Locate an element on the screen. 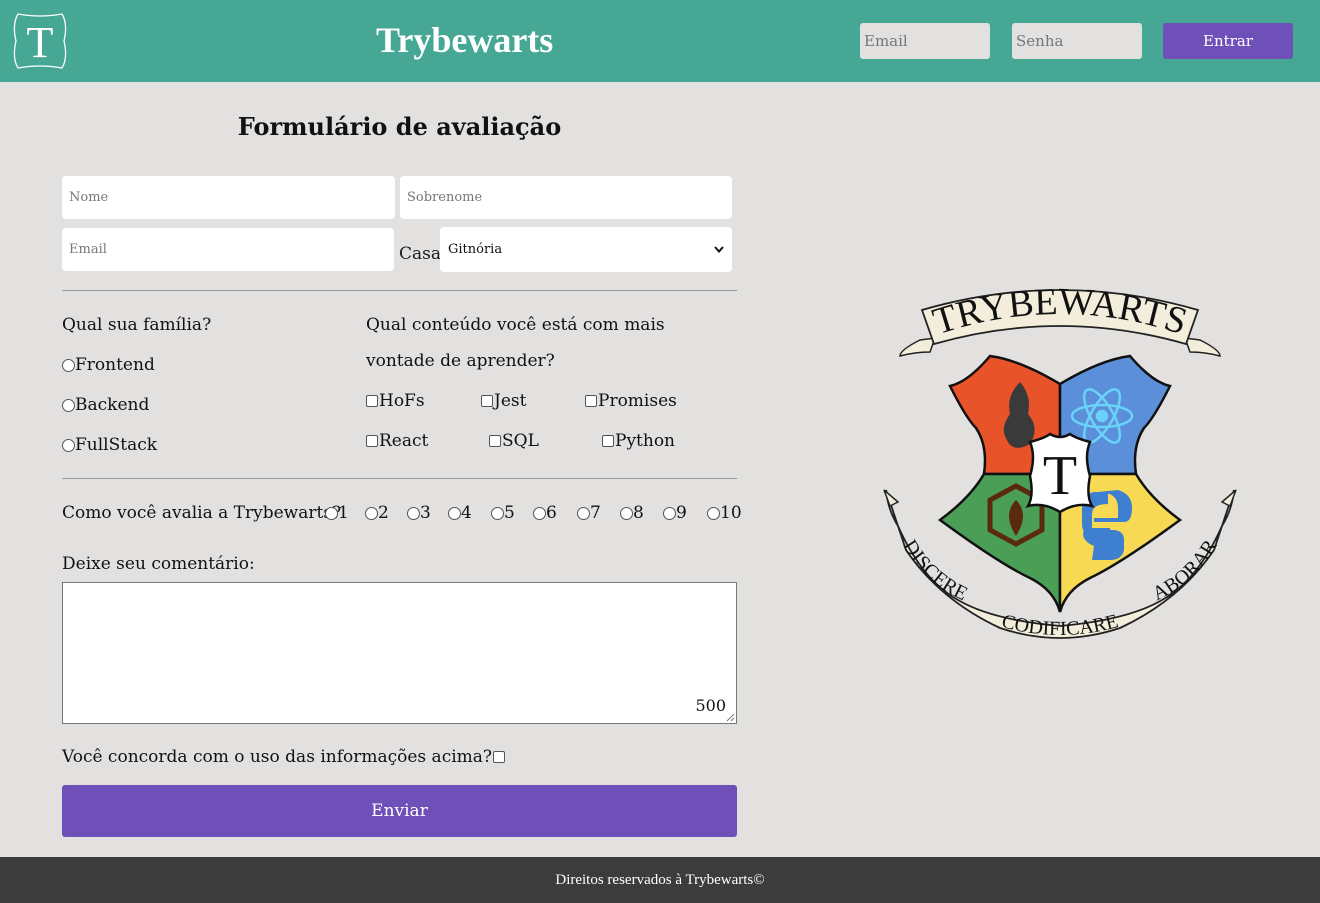  top-header: T Trybewarts Entrar is located at coordinates (660, 41).